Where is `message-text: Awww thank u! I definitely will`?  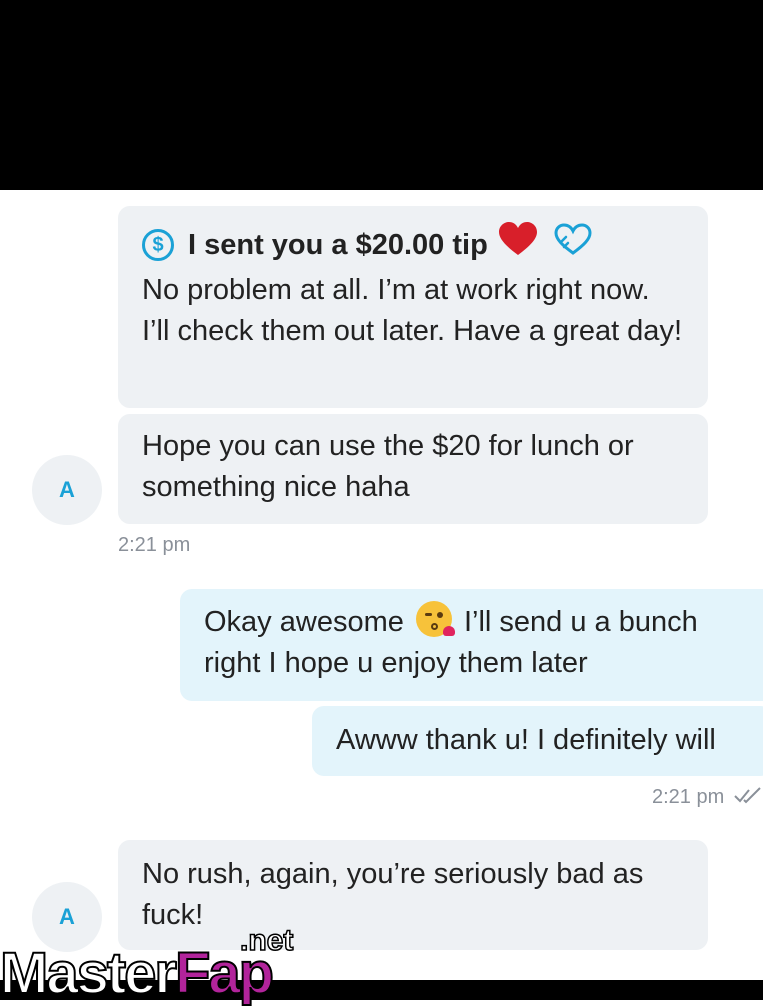
message-text: Awww thank u! I definitely will is located at coordinates (526, 740).